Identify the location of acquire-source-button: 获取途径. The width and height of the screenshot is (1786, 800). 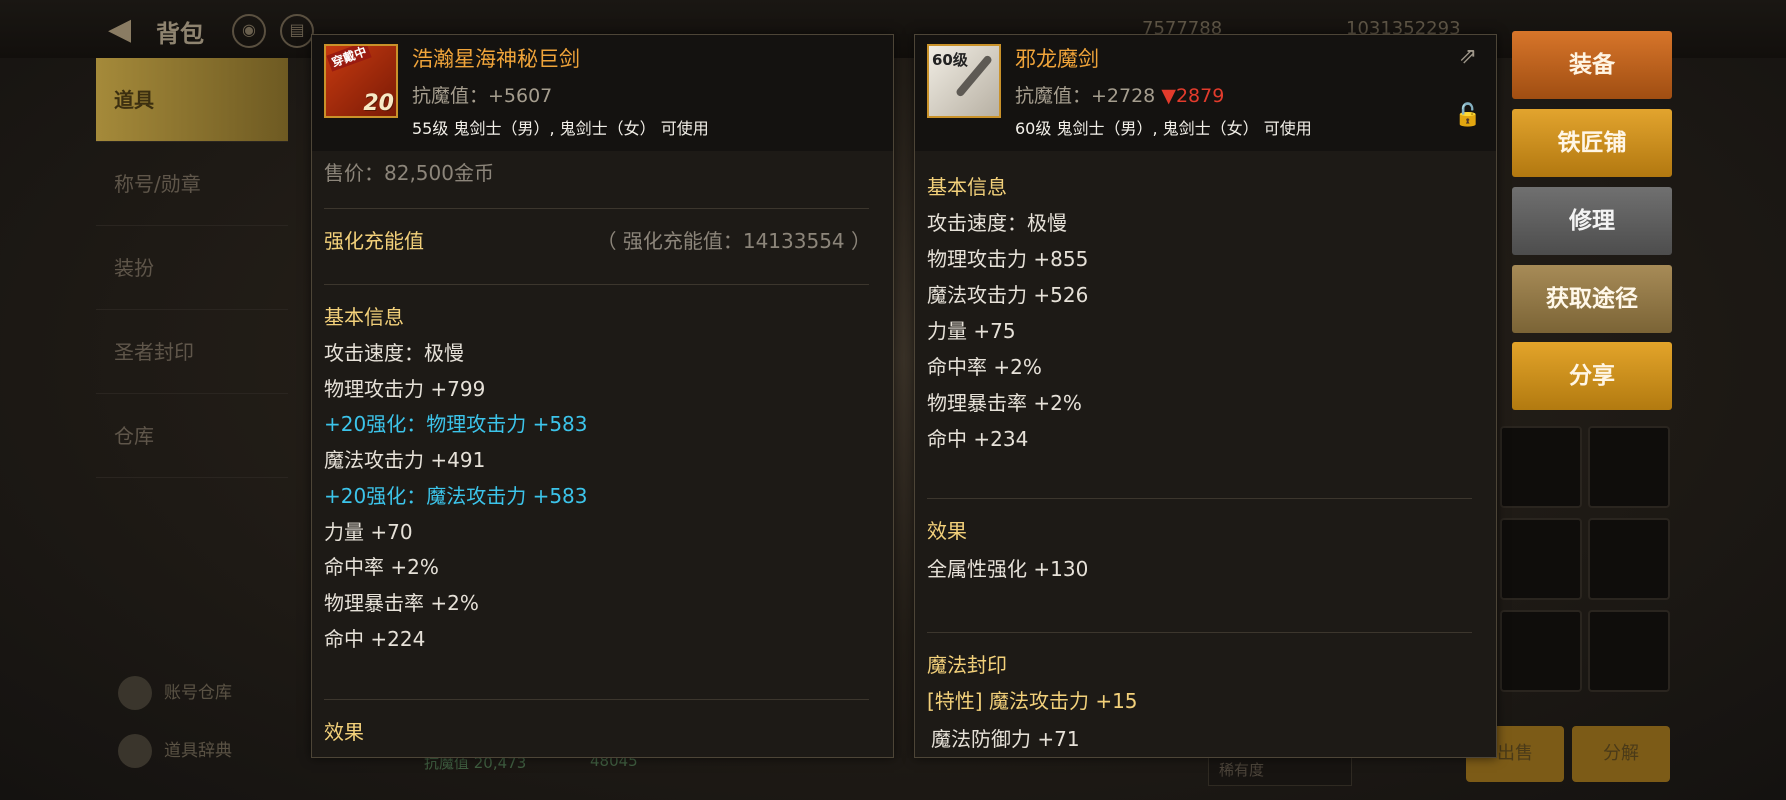
(1592, 299).